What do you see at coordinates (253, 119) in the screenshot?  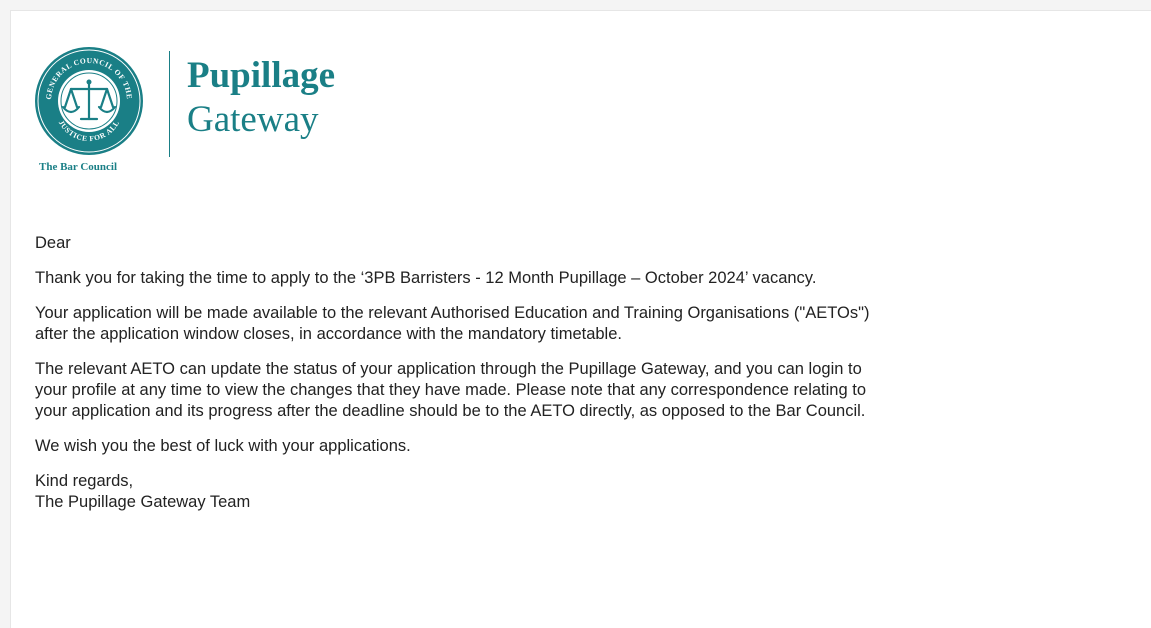 I see `brand-title-gateway: Gateway` at bounding box center [253, 119].